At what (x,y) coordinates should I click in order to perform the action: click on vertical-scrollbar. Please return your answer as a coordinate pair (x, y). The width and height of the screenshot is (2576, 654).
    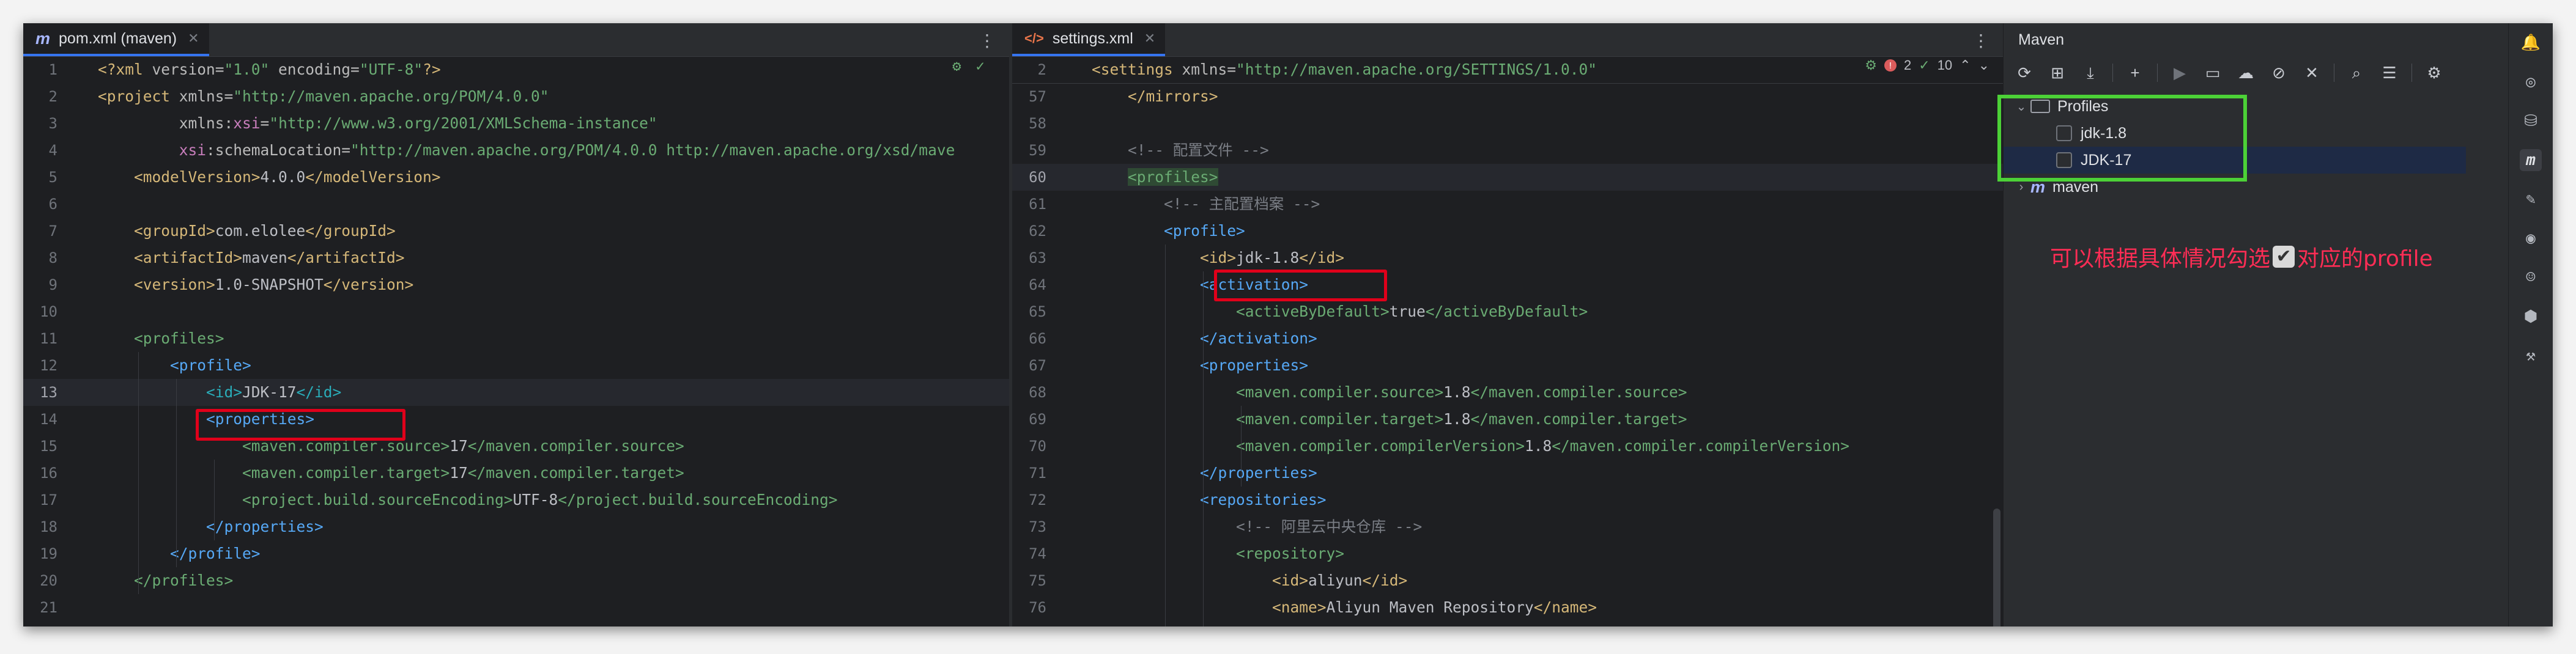
    Looking at the image, I should click on (1996, 567).